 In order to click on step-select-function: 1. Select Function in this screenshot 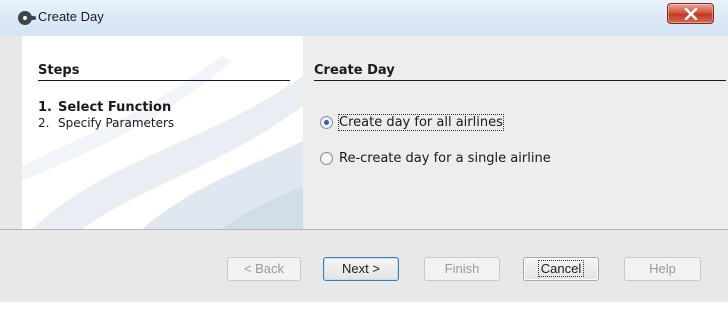, I will do `click(104, 107)`.